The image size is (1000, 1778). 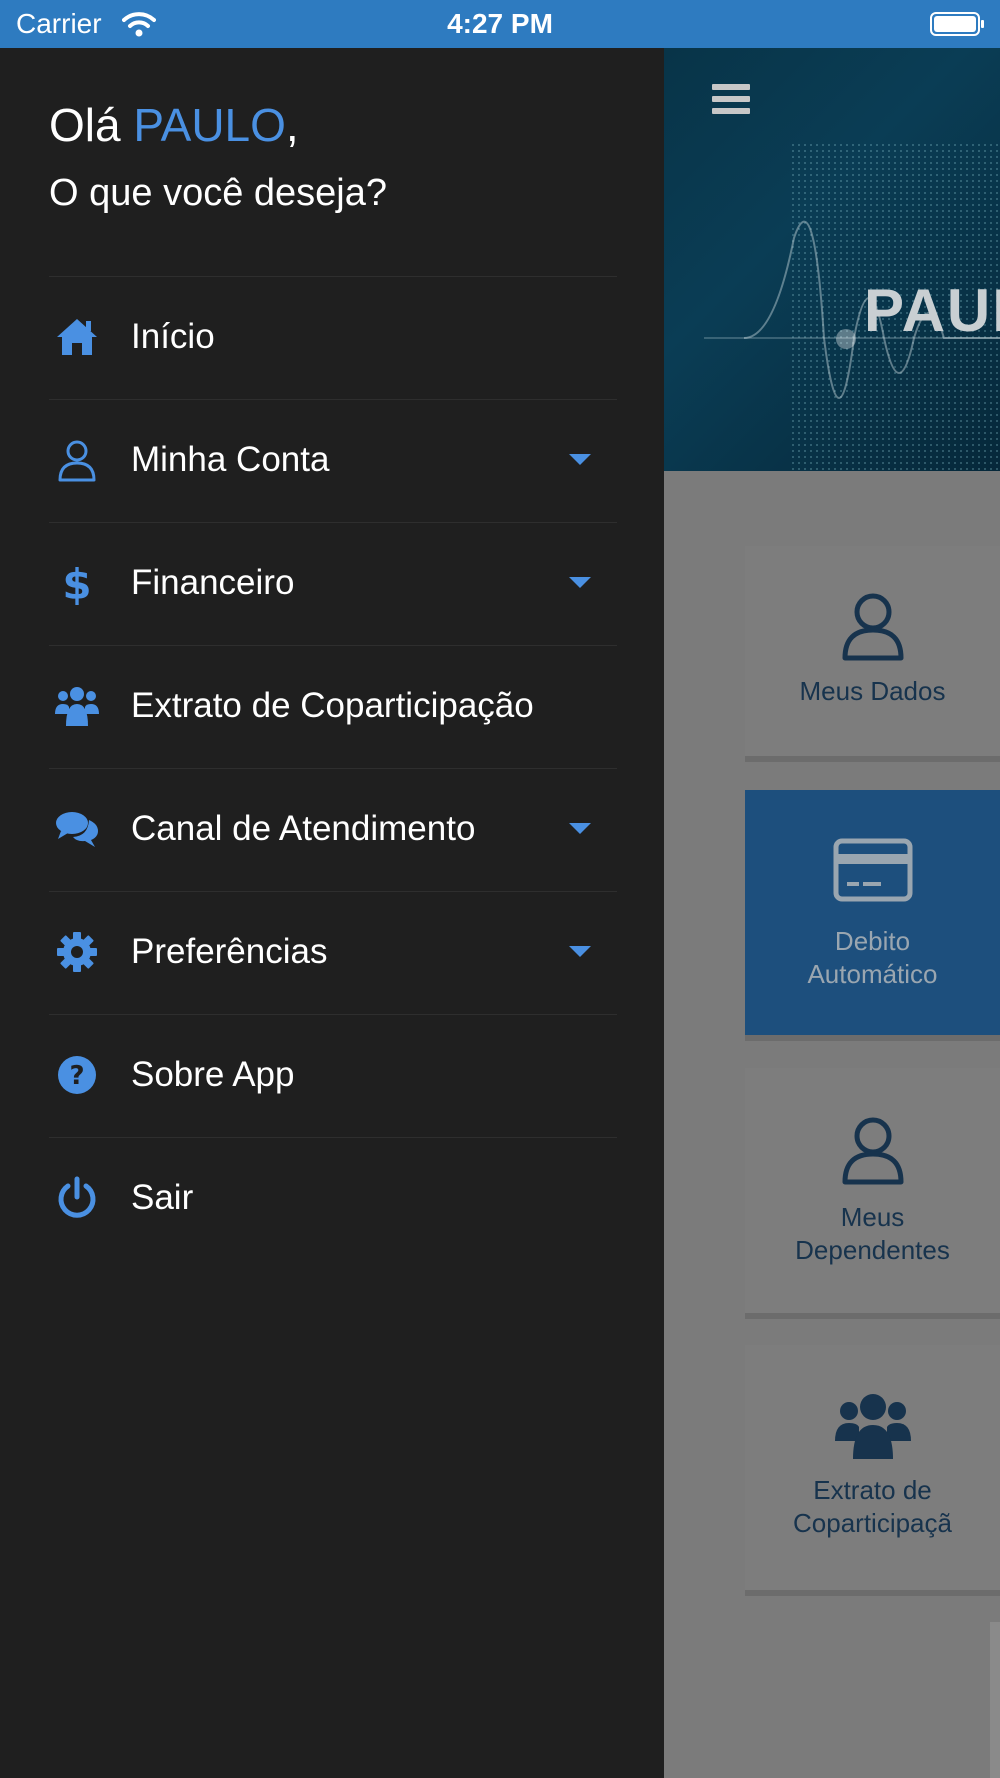 I want to click on tile-meus-dependentes: Meus Dependentes, so click(x=872, y=1190).